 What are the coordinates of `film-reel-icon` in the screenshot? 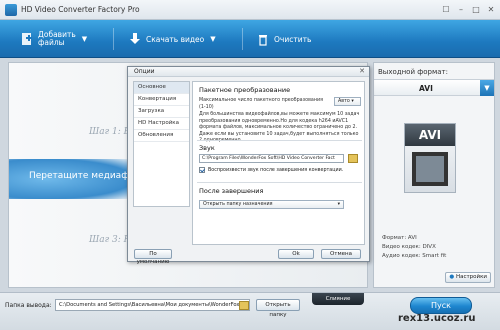 It's located at (430, 169).